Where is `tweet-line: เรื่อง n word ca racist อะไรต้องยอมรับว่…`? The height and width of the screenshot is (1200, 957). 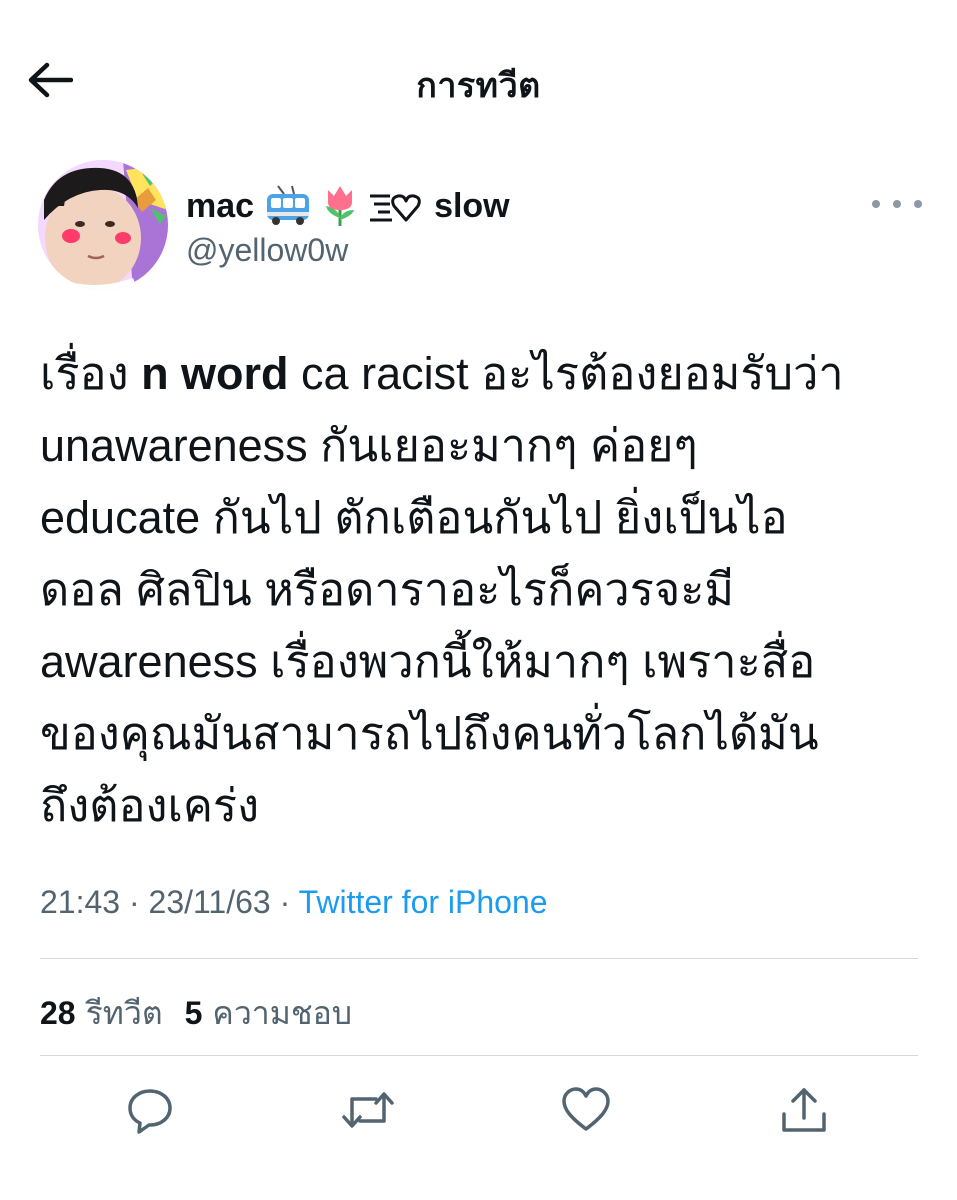 tweet-line: เรื่อง n word ca racist อะไรต้องยอมรับว่… is located at coordinates (485, 374).